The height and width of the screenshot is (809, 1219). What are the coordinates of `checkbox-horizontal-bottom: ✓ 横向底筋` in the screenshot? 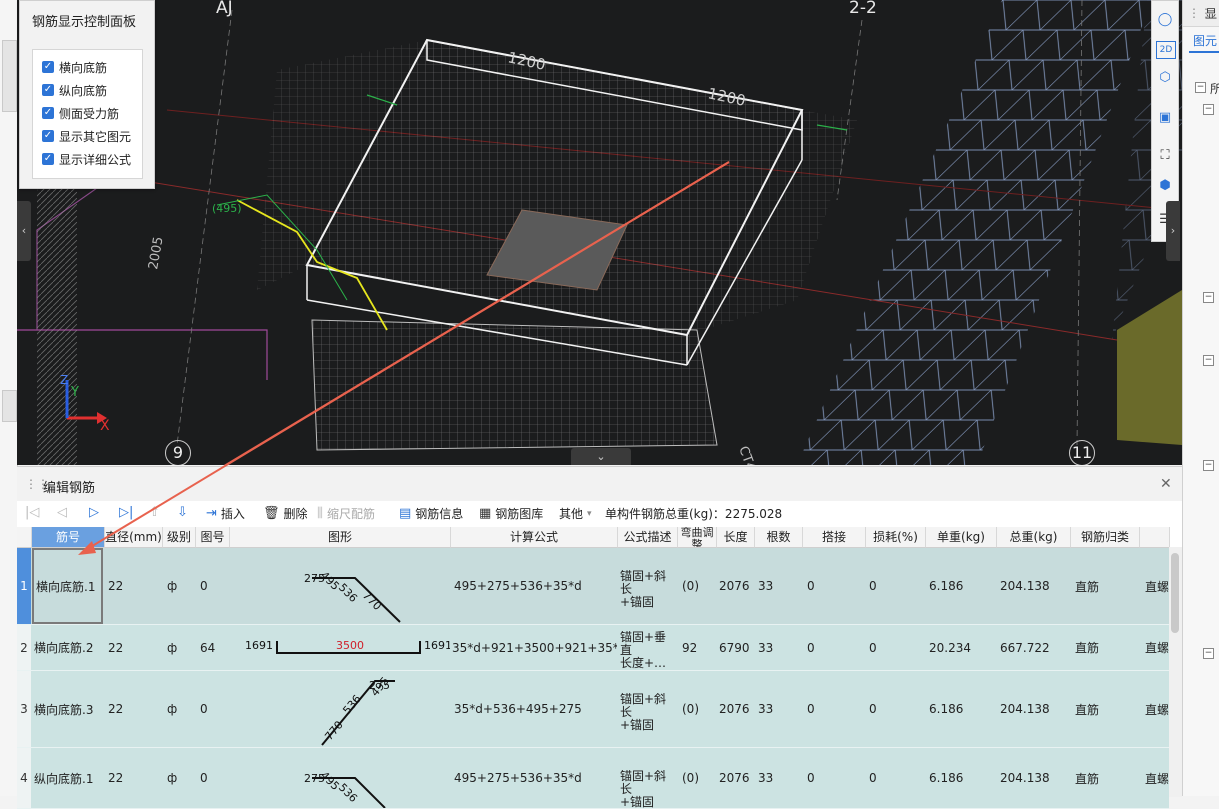 It's located at (74, 67).